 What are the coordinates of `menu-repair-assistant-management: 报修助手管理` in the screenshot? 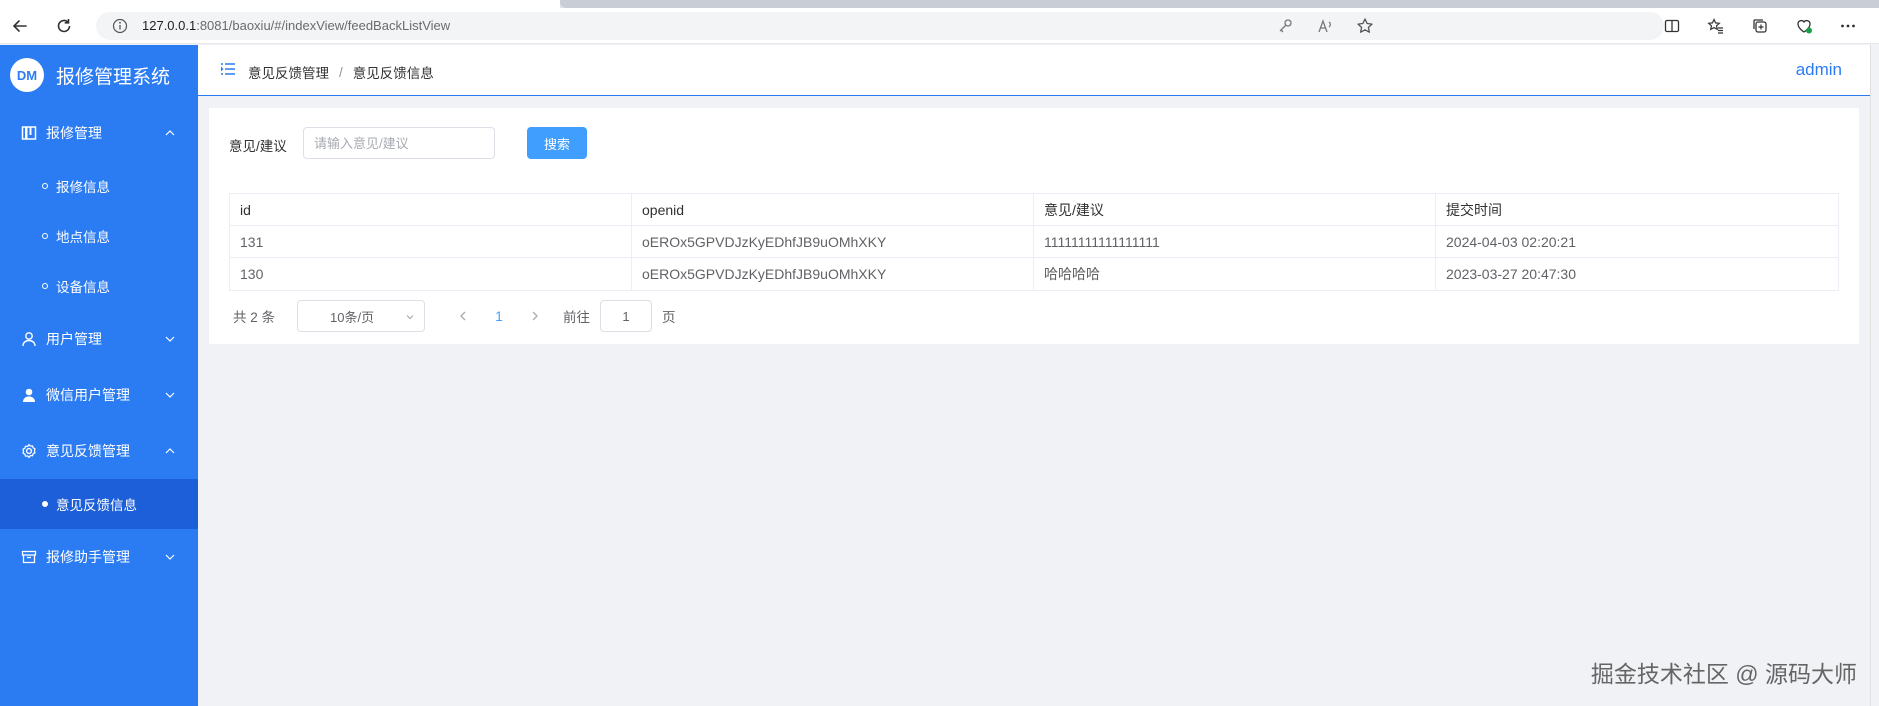 It's located at (99, 557).